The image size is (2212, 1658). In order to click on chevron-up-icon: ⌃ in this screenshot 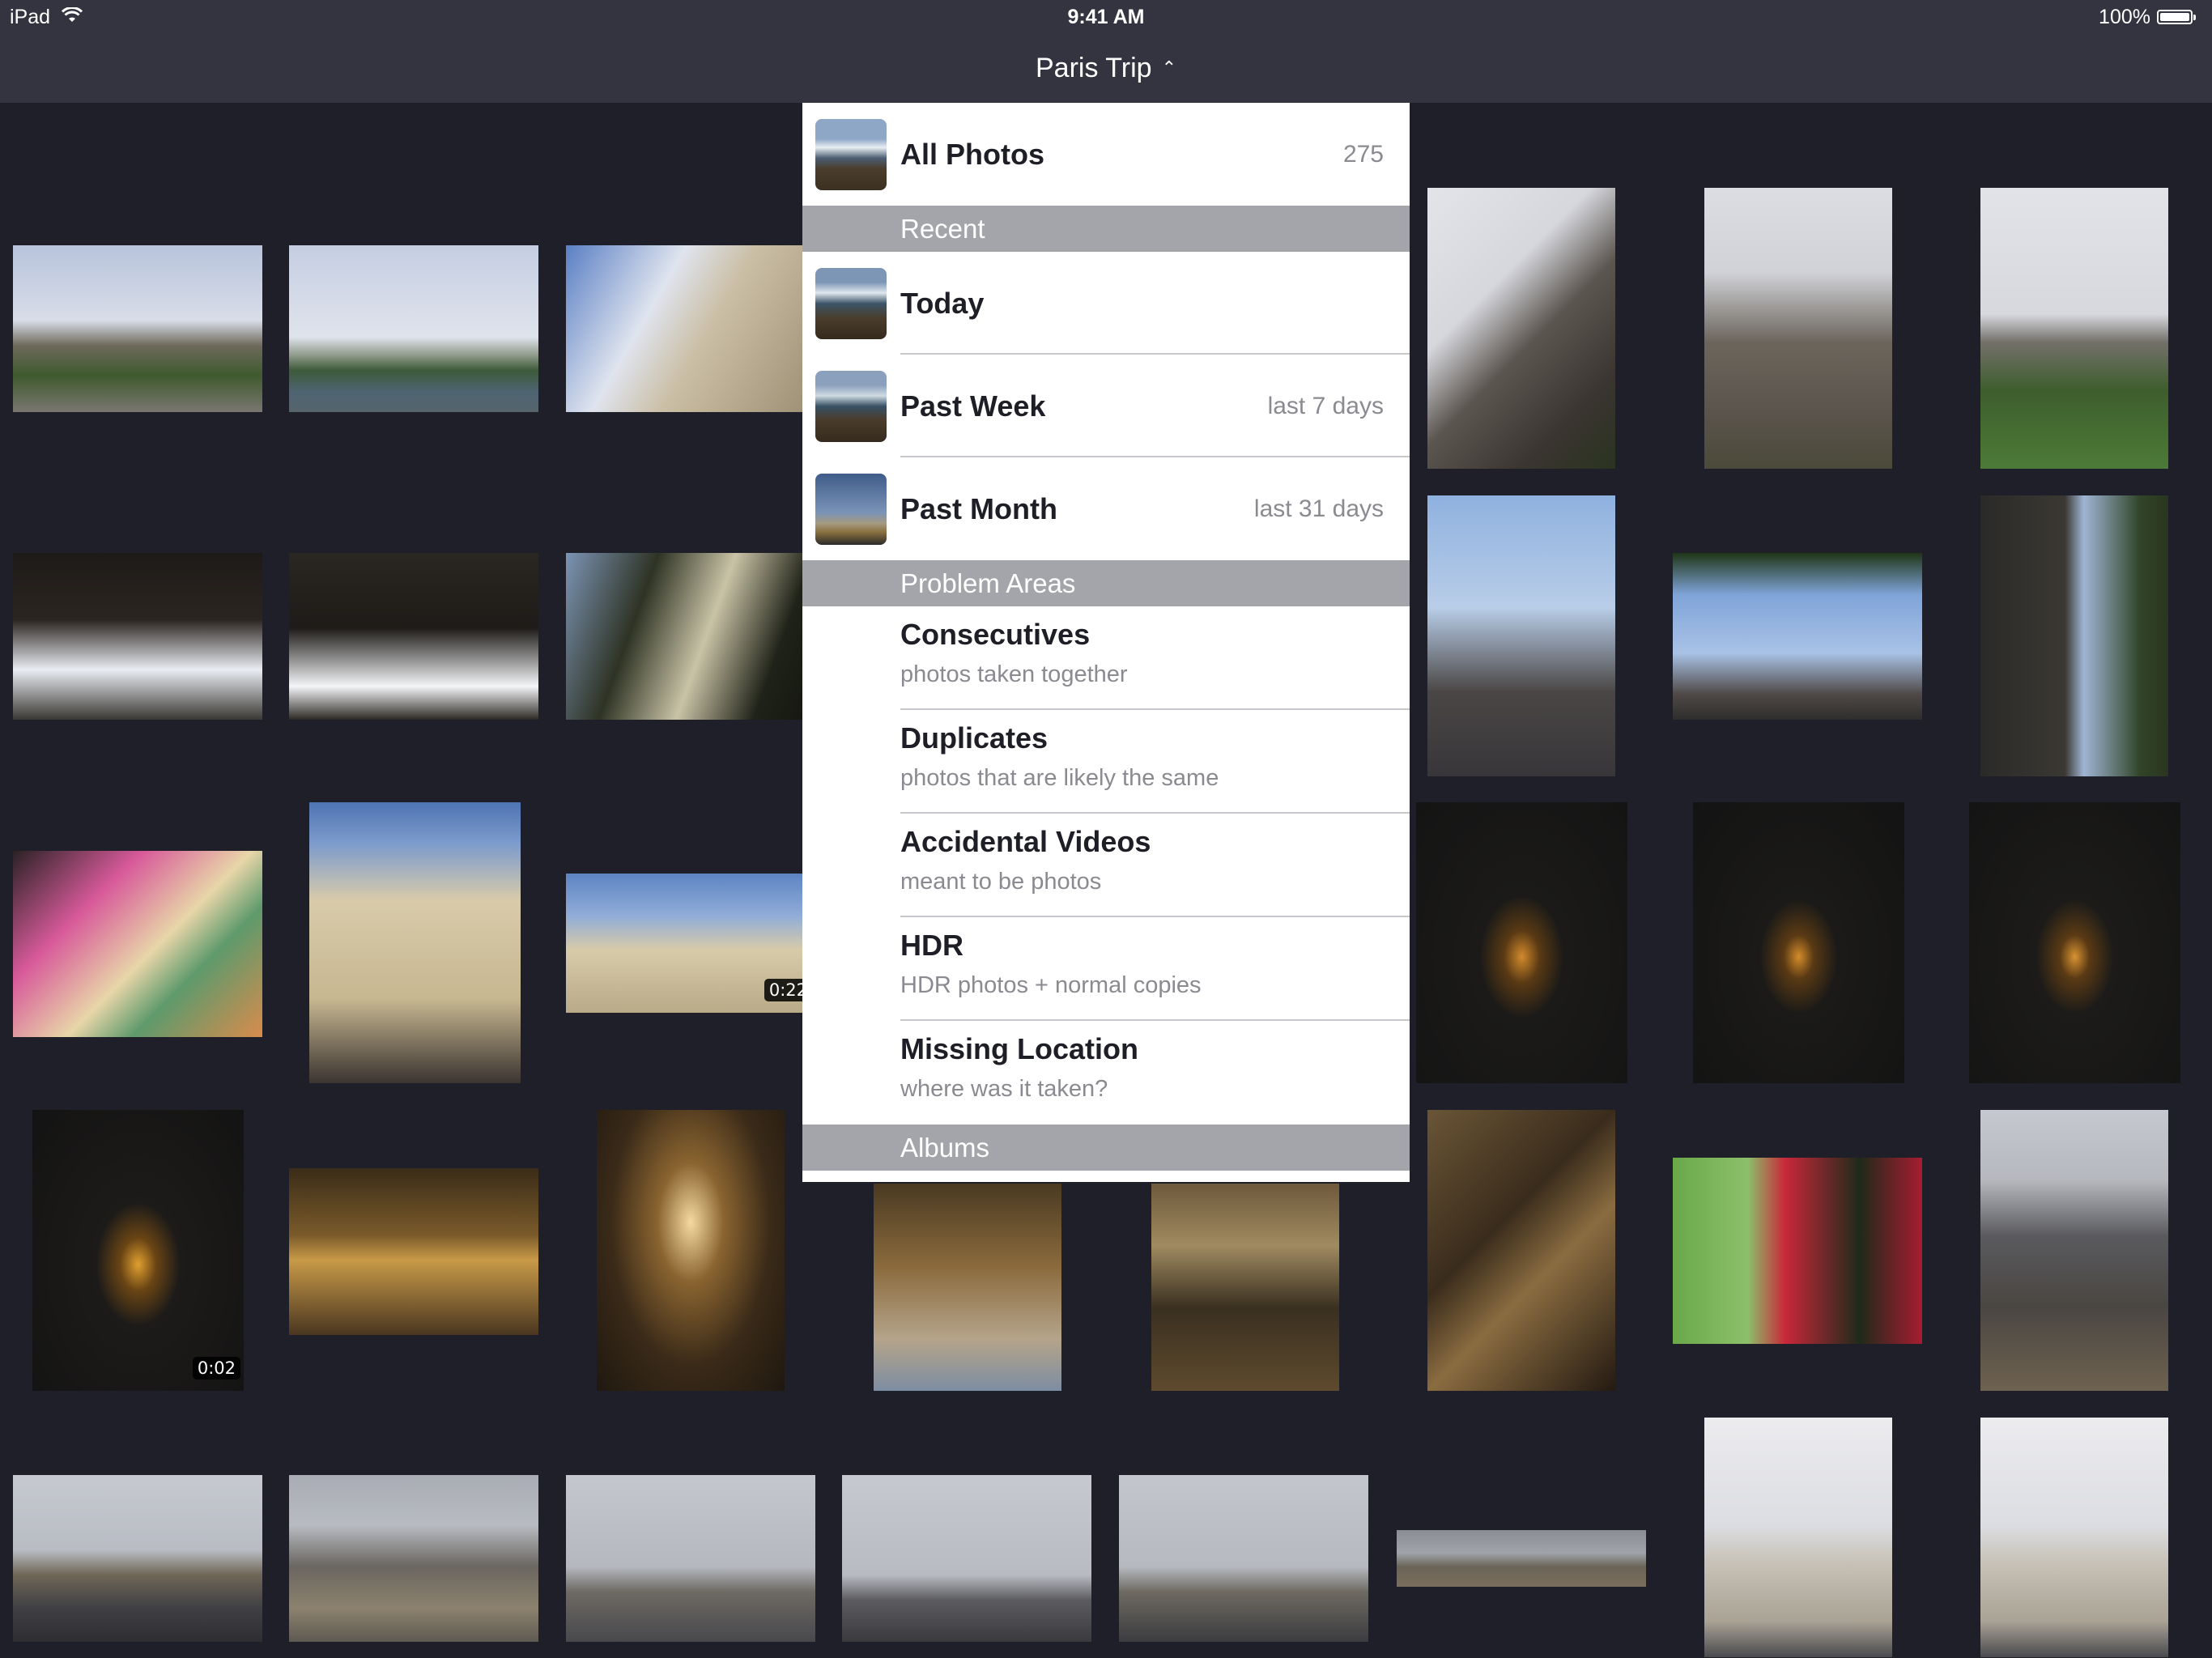, I will do `click(1169, 67)`.